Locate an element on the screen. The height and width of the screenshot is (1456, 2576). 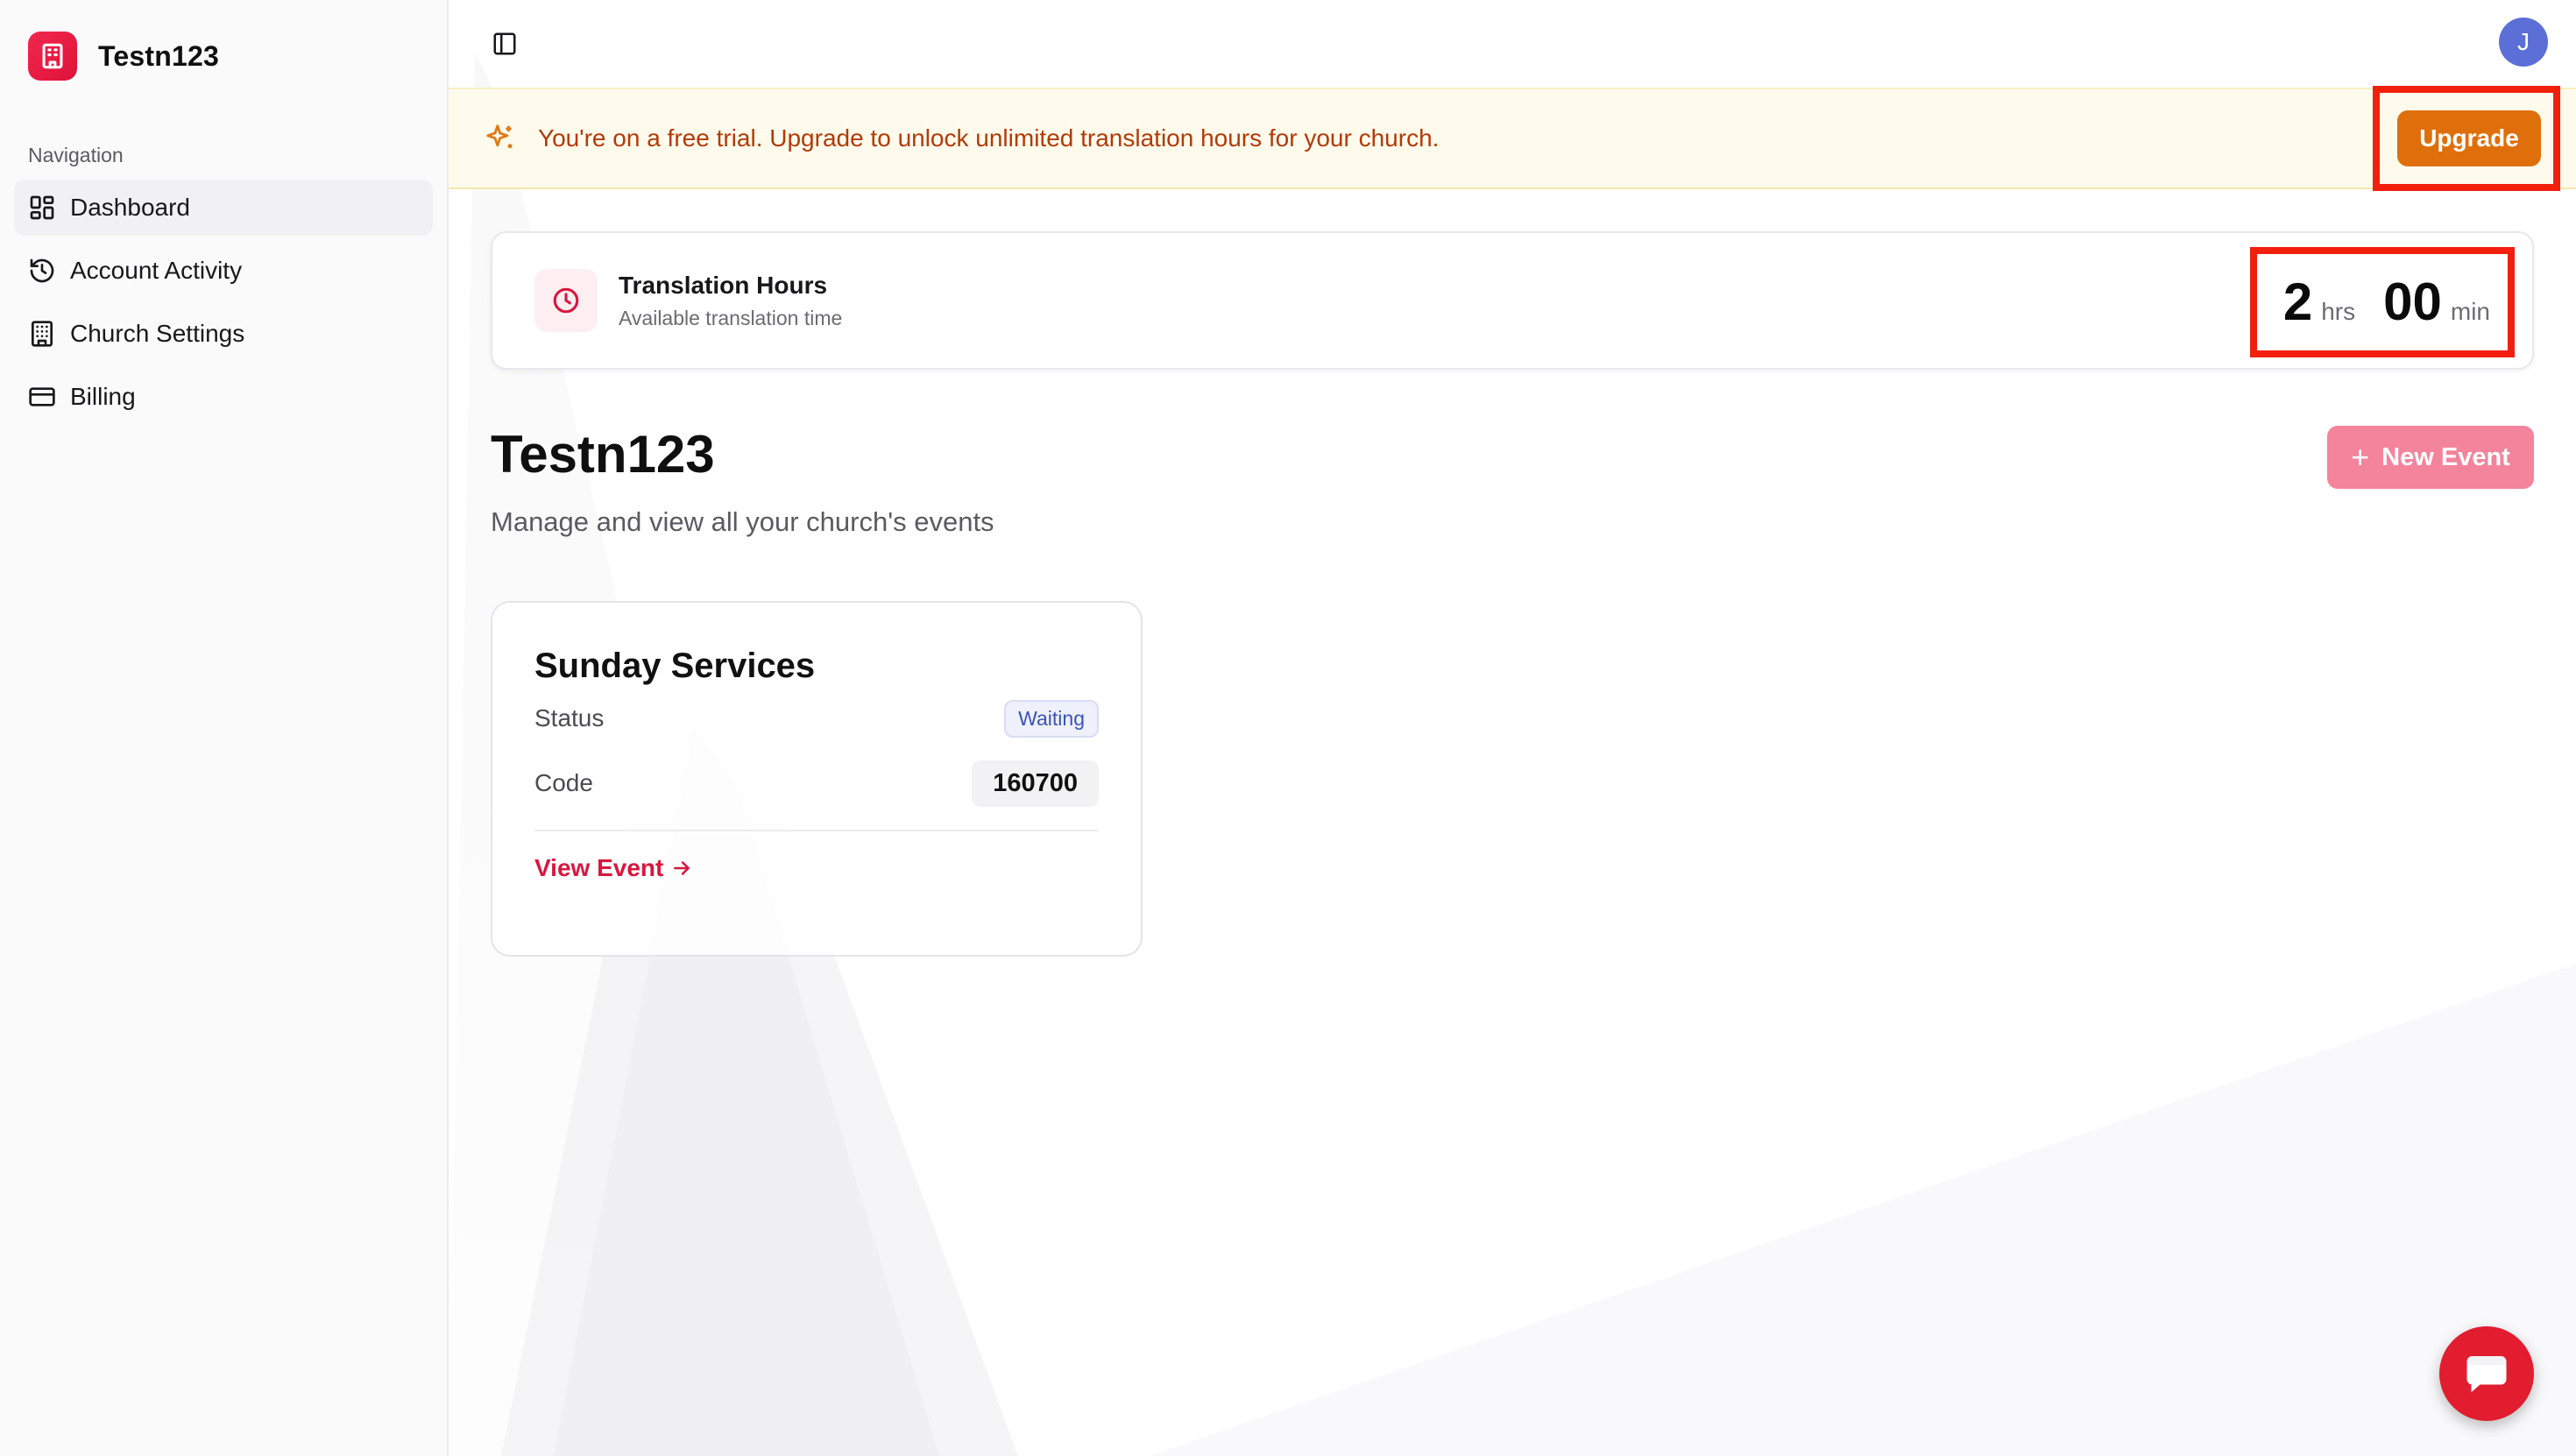
page-title: Testn123 is located at coordinates (603, 455).